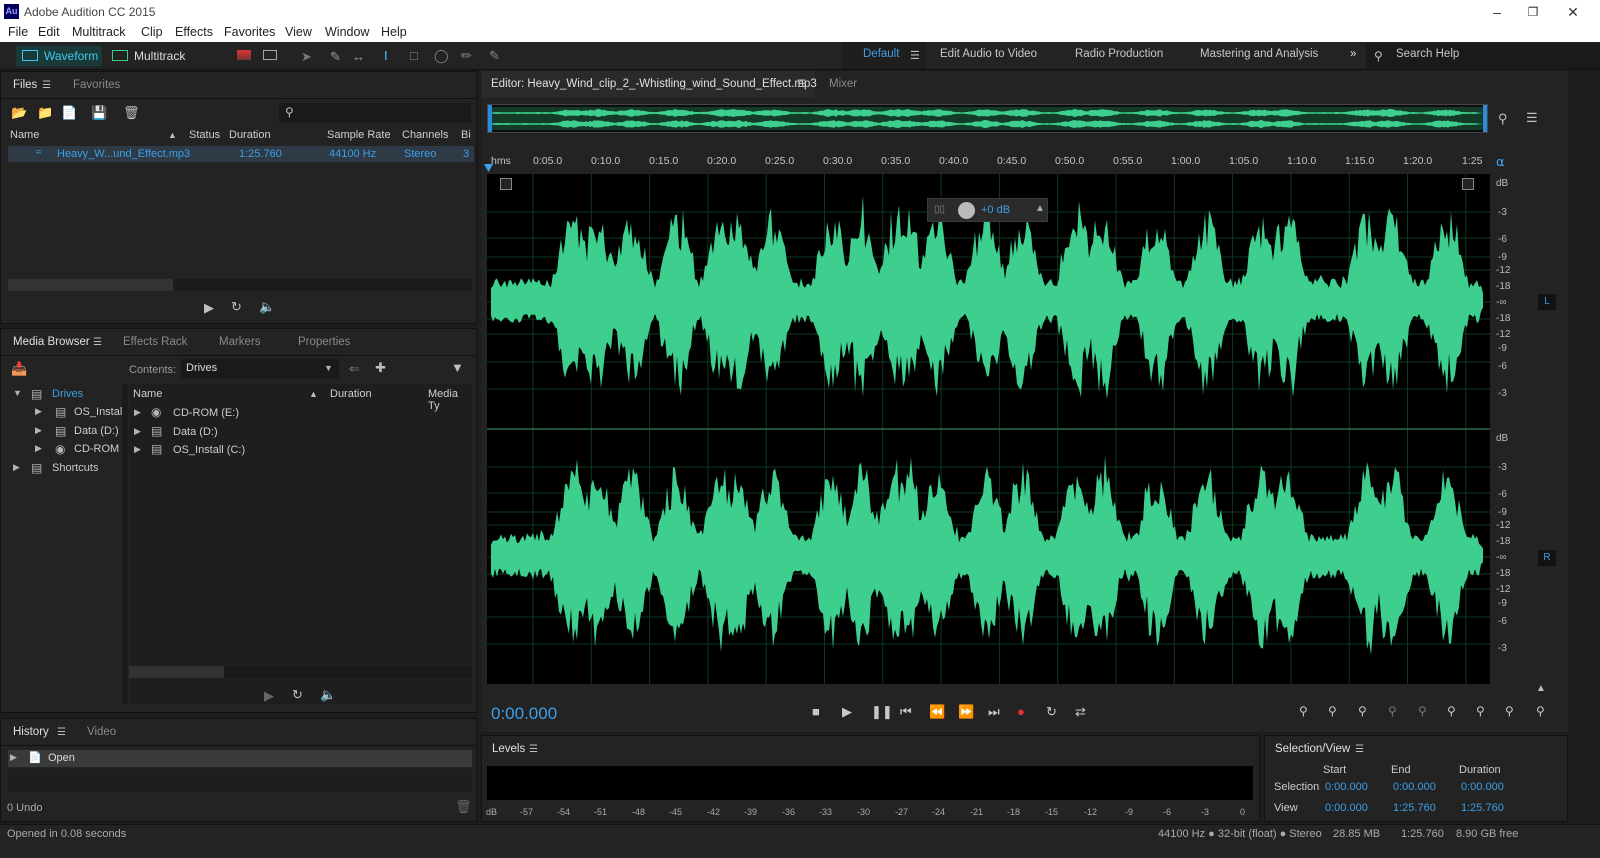  I want to click on tab-media-browser: Media Browser, so click(51, 342).